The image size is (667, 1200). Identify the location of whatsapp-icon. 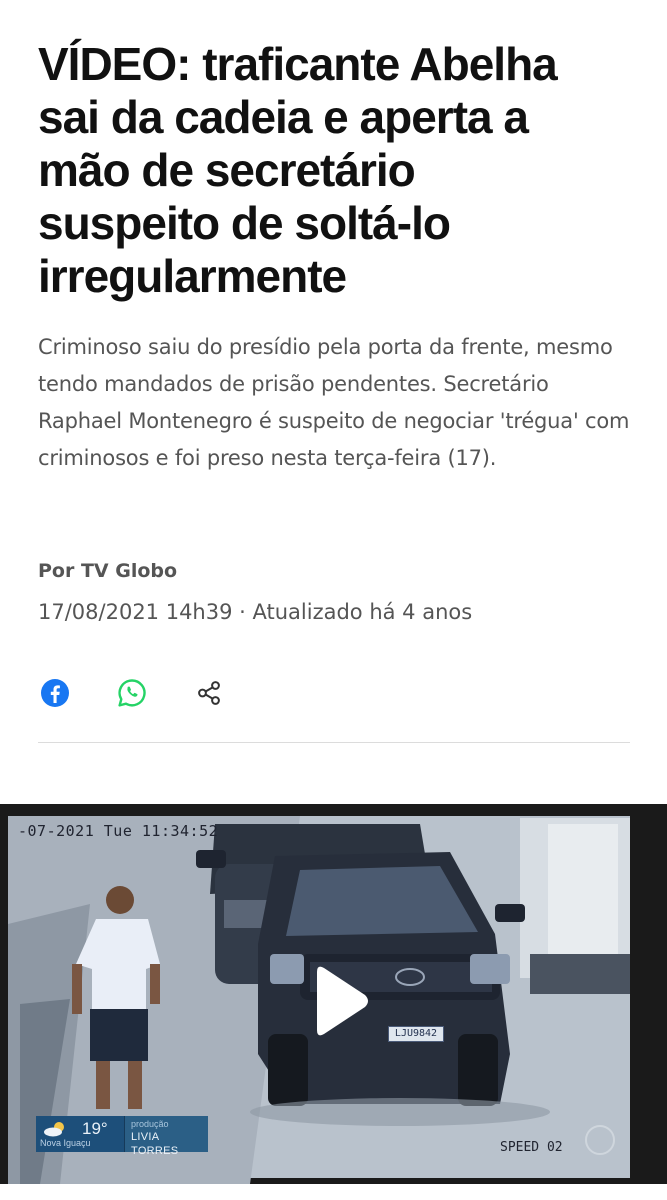
(132, 693).